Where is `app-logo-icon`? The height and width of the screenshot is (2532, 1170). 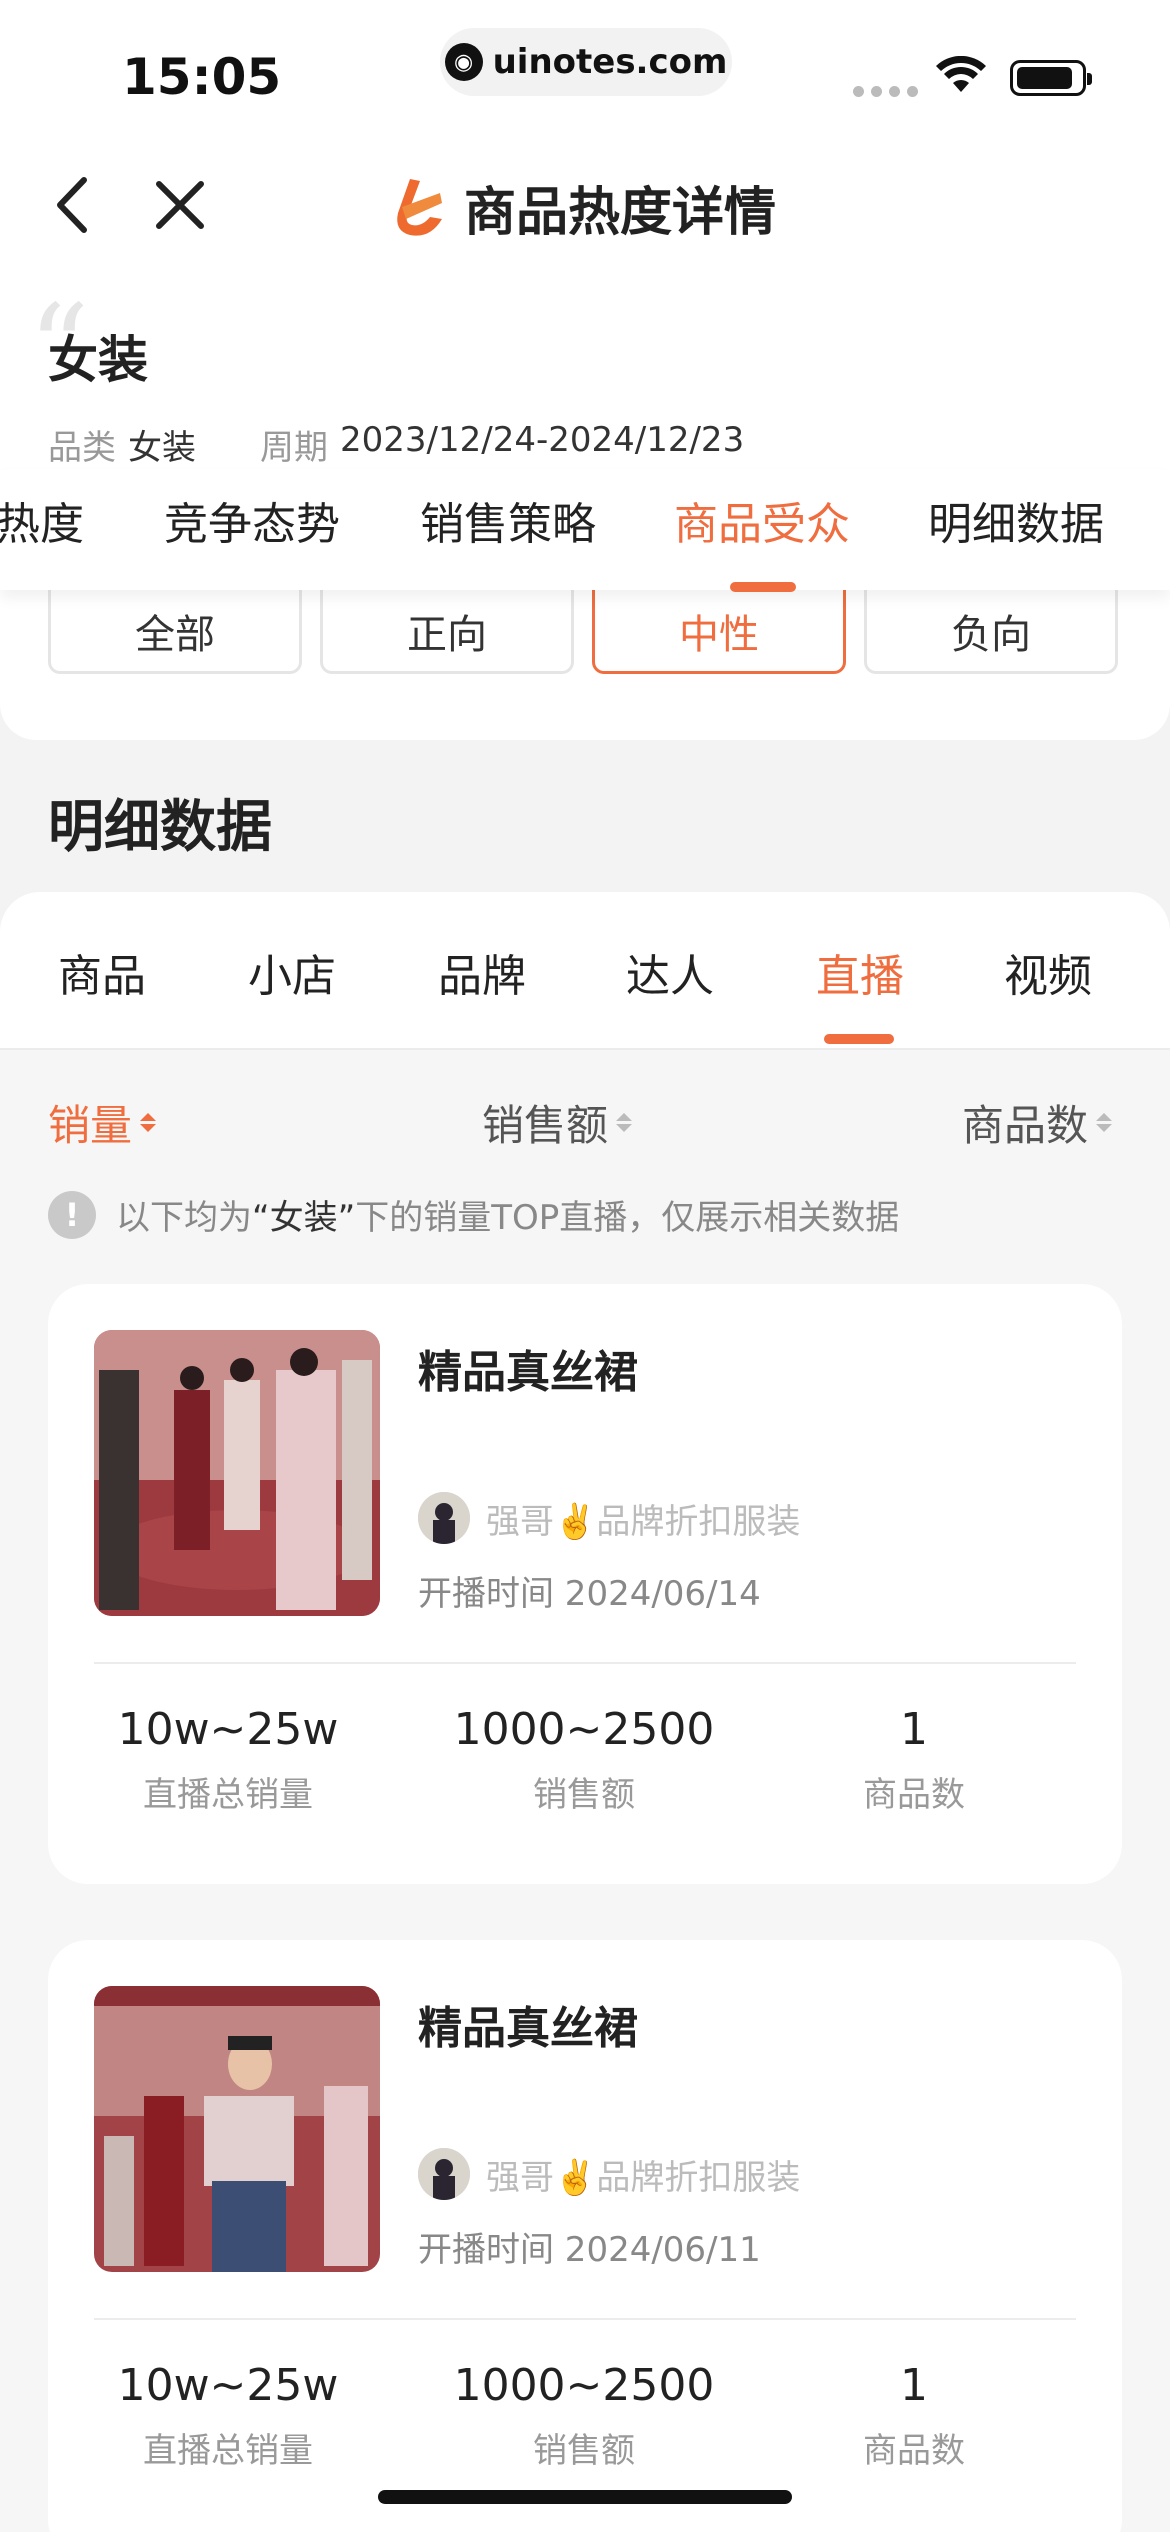
app-logo-icon is located at coordinates (419, 207).